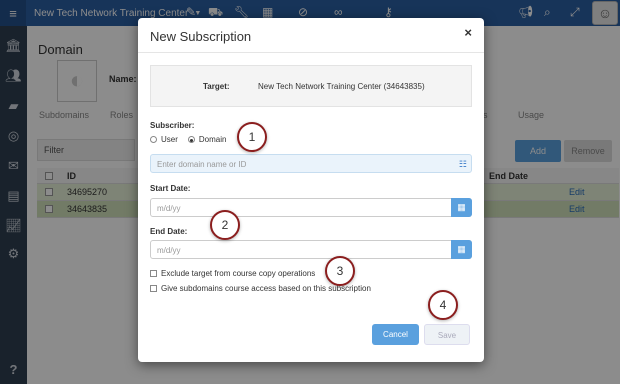  Describe the element at coordinates (169, 231) in the screenshot. I see `end-date-label: End Date:` at that location.